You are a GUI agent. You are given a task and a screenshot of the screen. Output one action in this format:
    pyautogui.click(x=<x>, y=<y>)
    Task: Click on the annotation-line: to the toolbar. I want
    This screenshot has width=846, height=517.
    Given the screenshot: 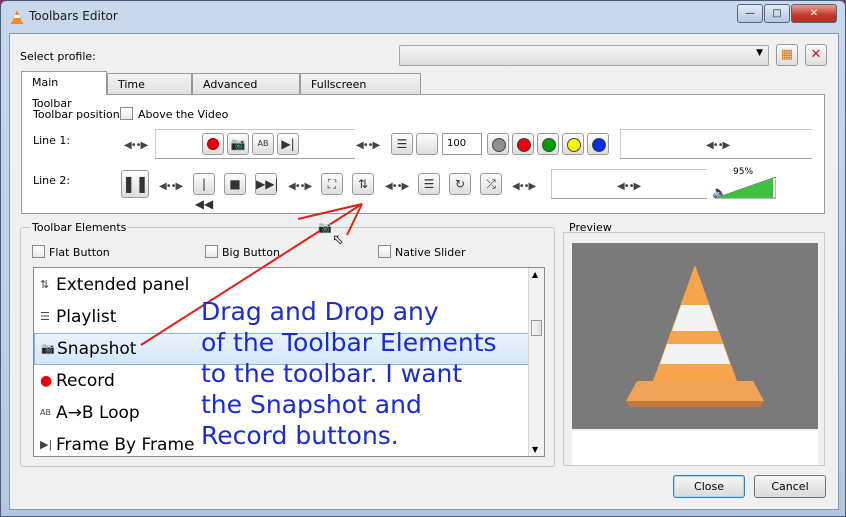 What is the action you would take?
    pyautogui.click(x=332, y=373)
    